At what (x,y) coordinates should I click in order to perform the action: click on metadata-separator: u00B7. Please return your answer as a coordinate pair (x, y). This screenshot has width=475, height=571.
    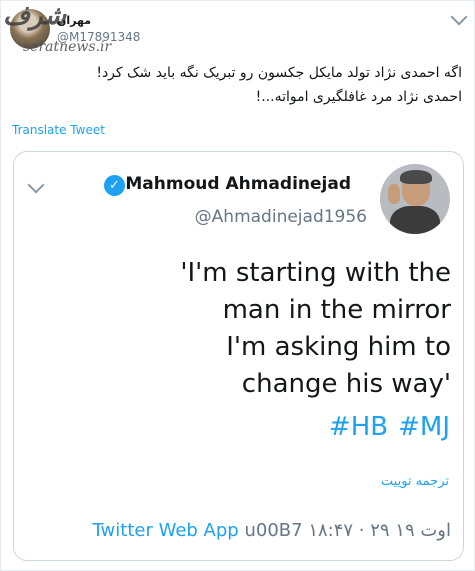
    Looking at the image, I should click on (273, 530).